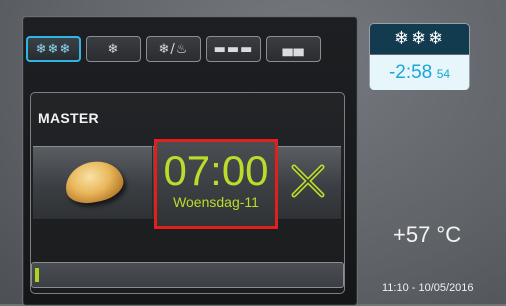 Image resolution: width=506 pixels, height=306 pixels. I want to click on mode-tab-deep-freeze: ❄❄❄, so click(53, 49).